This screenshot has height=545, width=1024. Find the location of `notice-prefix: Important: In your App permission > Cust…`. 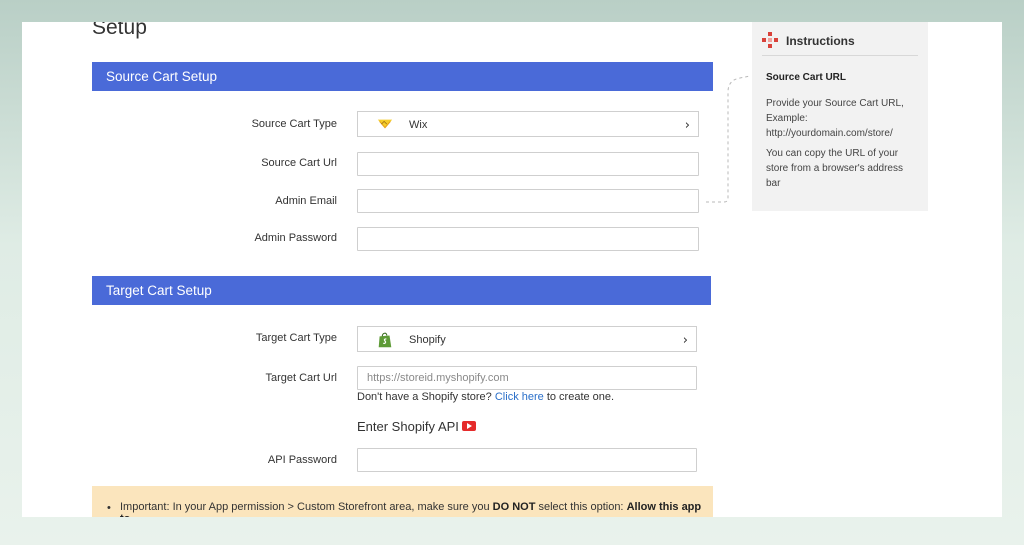

notice-prefix: Important: In your App permission > Cust… is located at coordinates (305, 507).